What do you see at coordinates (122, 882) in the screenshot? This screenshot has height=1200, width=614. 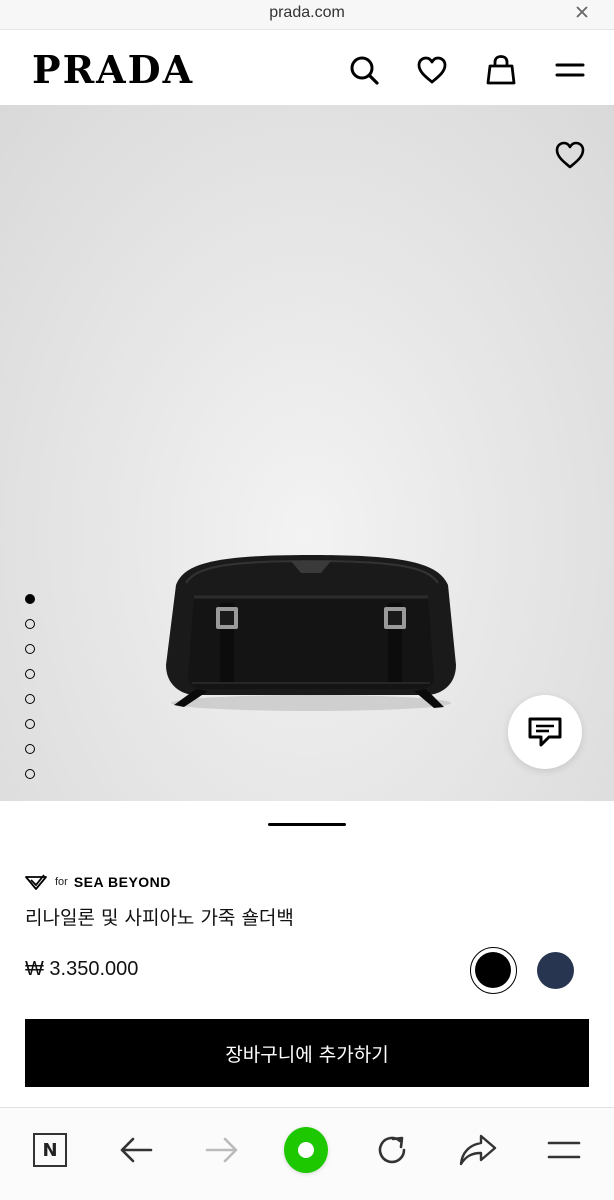 I see `sea-beyond-label: SEA BEYOND` at bounding box center [122, 882].